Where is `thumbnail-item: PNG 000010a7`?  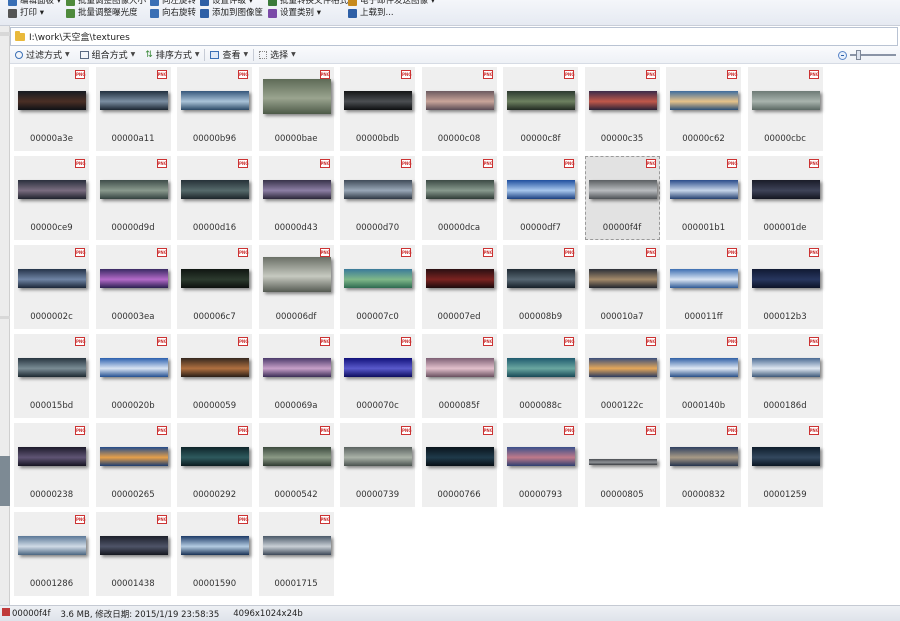
thumbnail-item: PNG 000010a7 is located at coordinates (622, 287).